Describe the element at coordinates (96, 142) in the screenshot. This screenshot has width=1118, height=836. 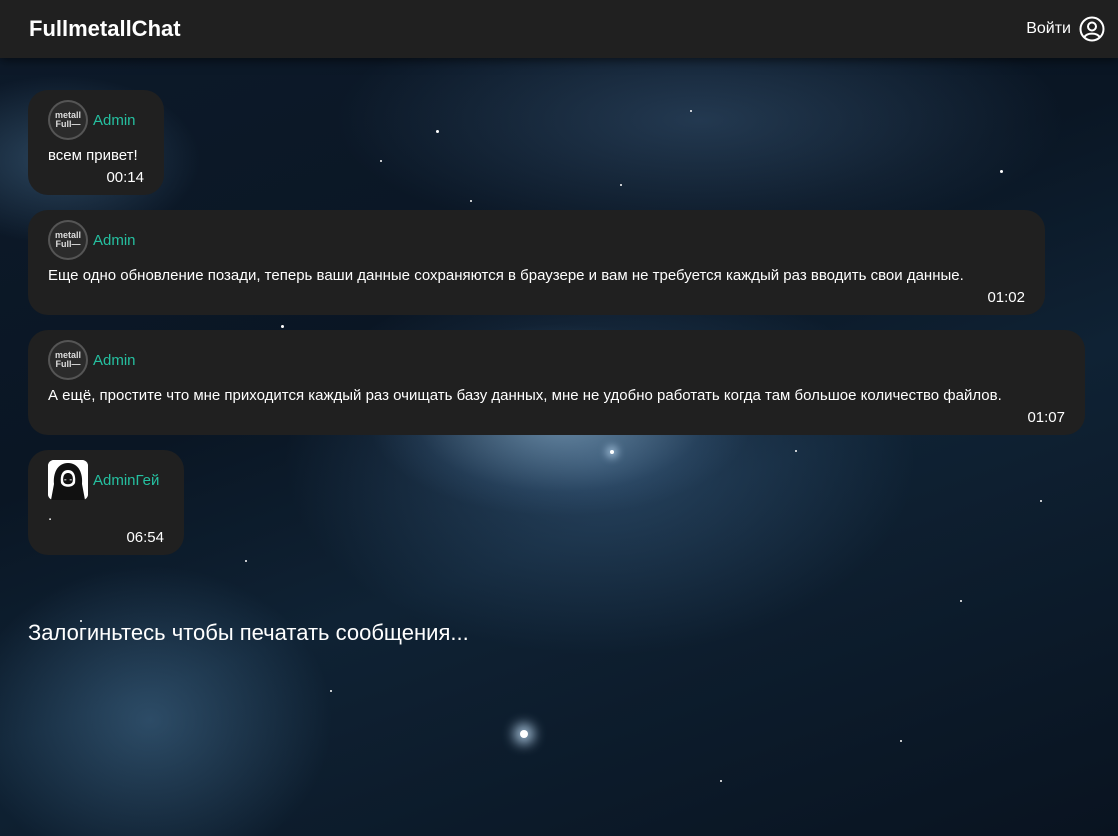
I see `message-bubble: metall Full— Admin всем привет! 00:14` at that location.